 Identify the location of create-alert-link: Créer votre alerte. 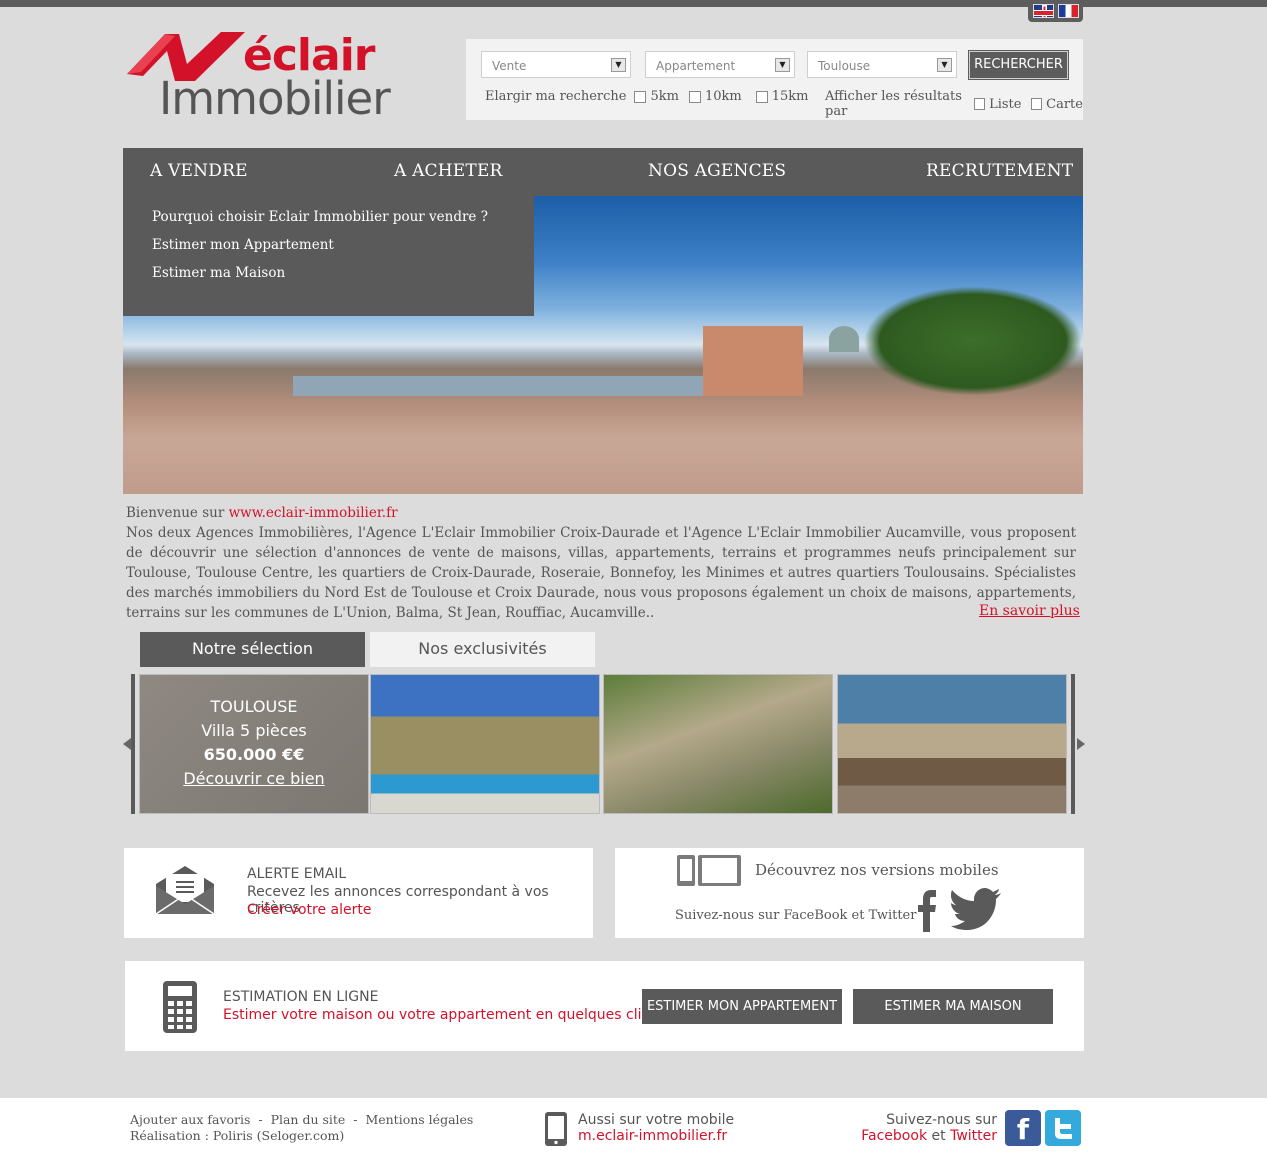
(309, 910).